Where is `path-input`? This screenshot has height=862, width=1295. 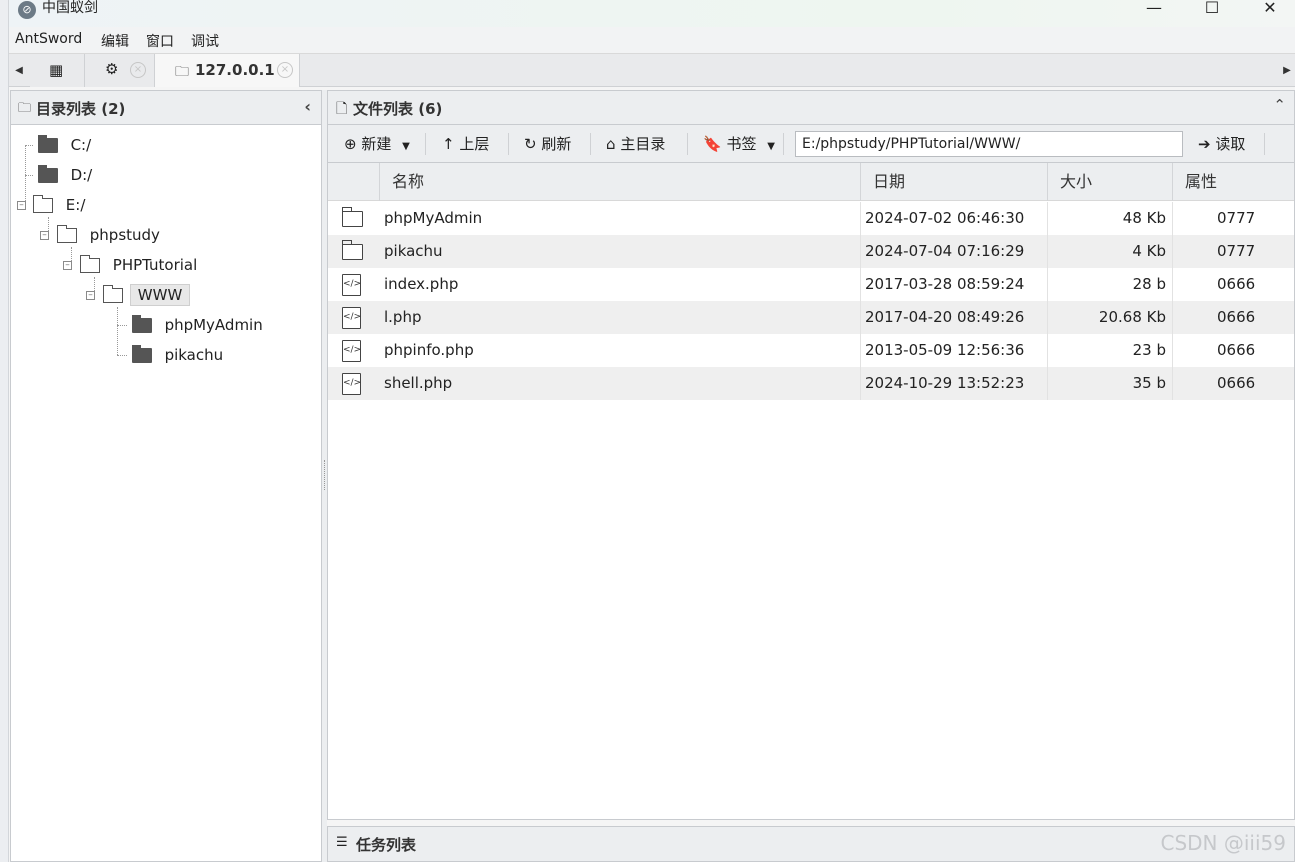
path-input is located at coordinates (989, 144).